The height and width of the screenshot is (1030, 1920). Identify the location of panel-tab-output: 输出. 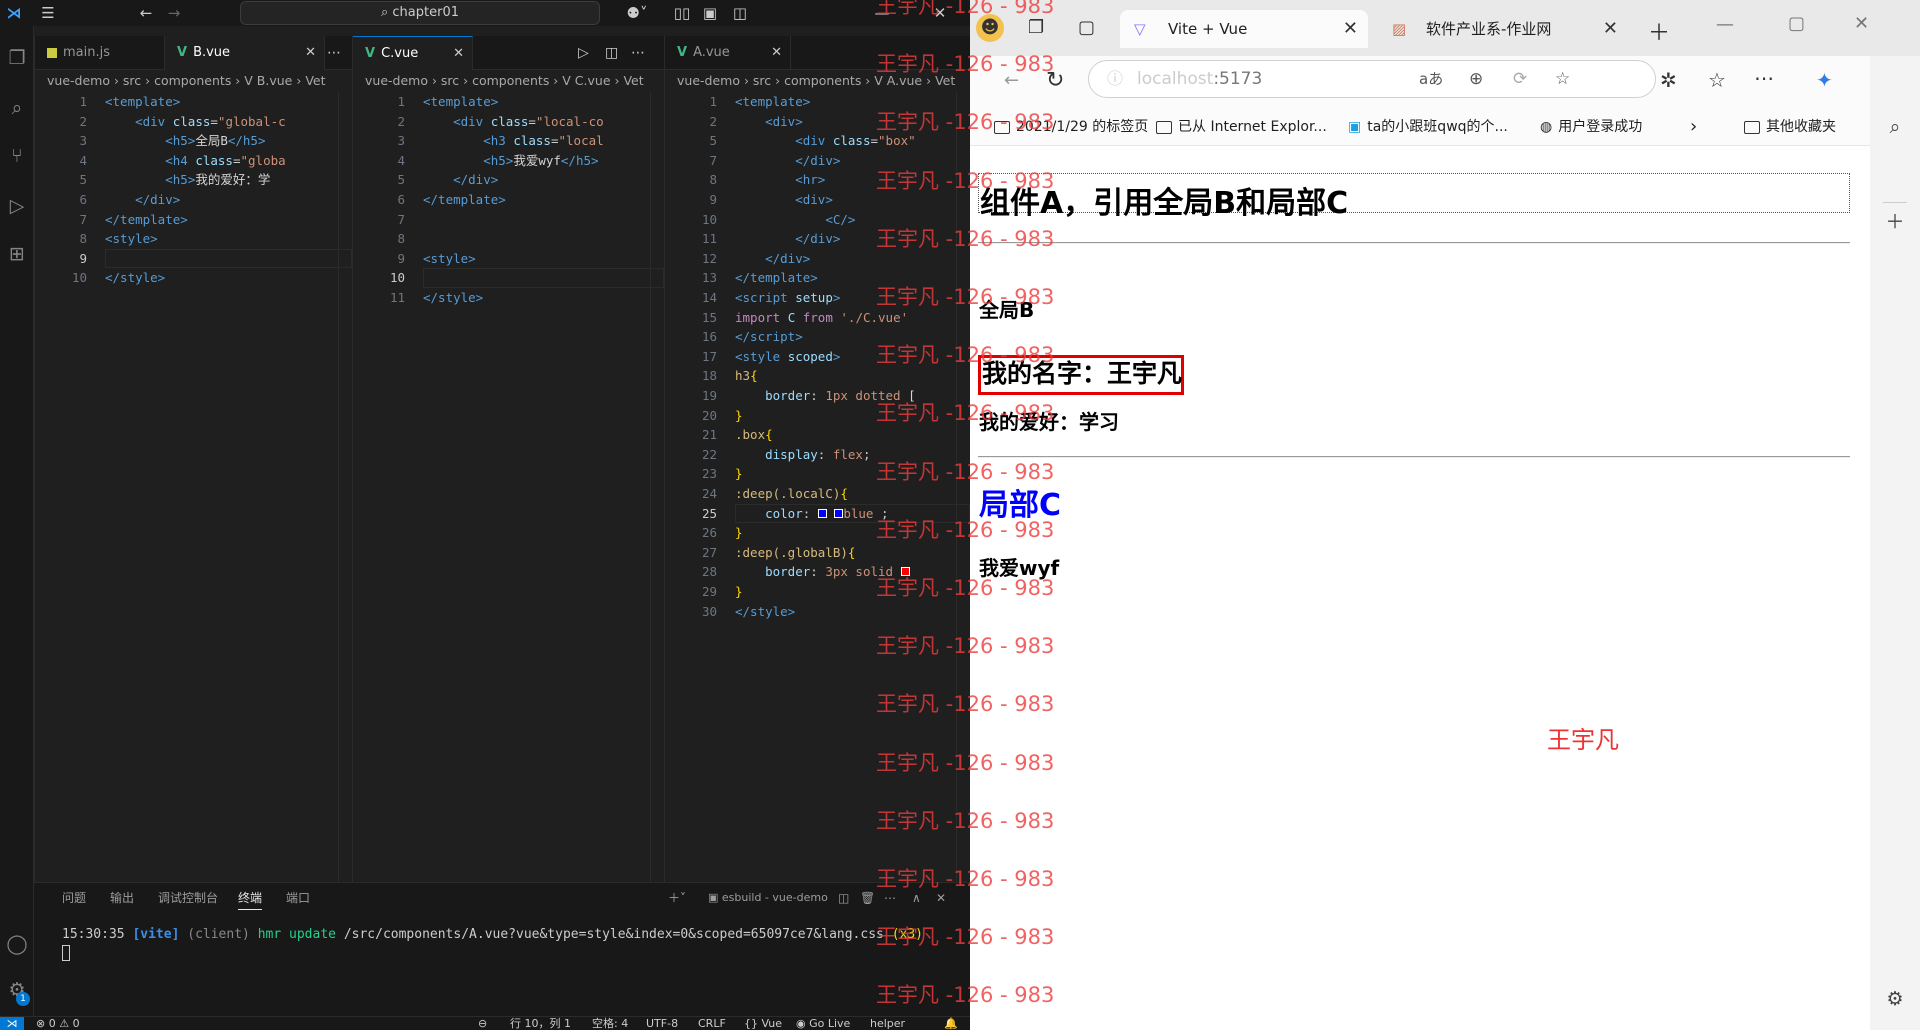
(122, 898).